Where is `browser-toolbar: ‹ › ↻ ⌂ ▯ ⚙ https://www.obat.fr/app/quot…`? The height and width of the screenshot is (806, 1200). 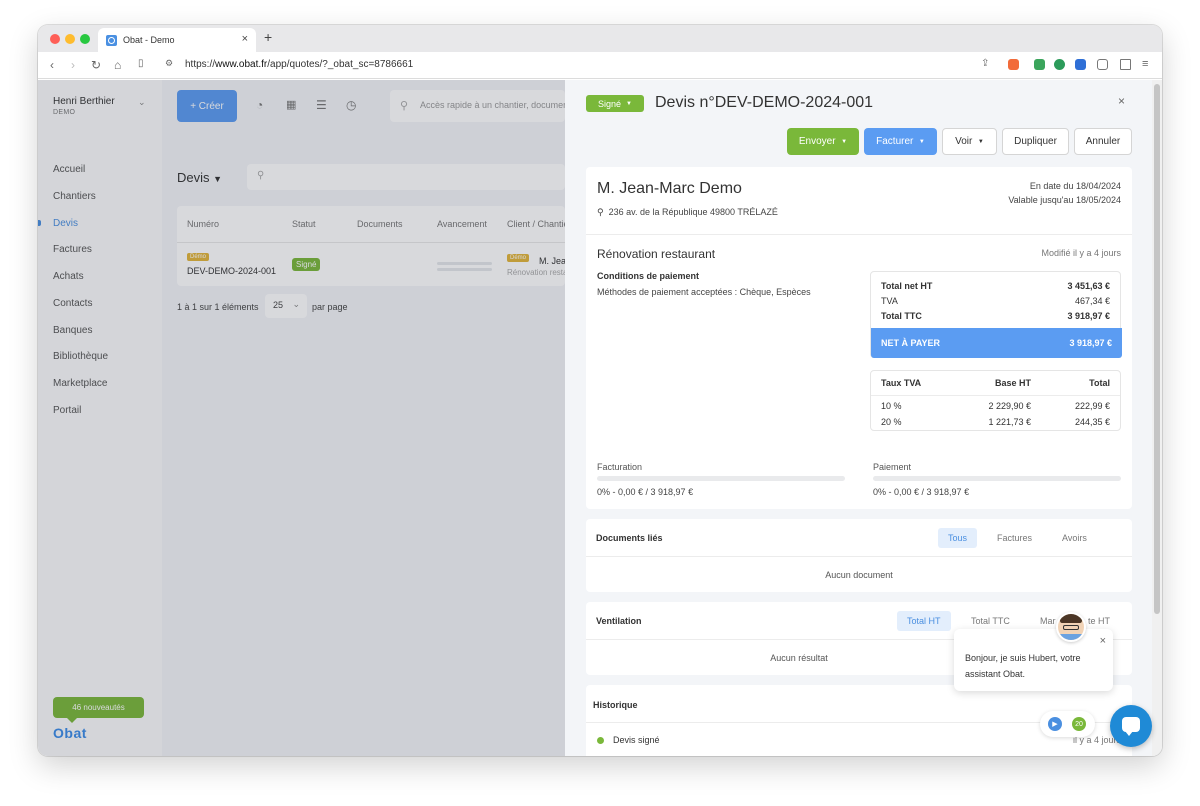 browser-toolbar: ‹ › ↻ ⌂ ▯ ⚙ https://www.obat.fr/app/quot… is located at coordinates (600, 65).